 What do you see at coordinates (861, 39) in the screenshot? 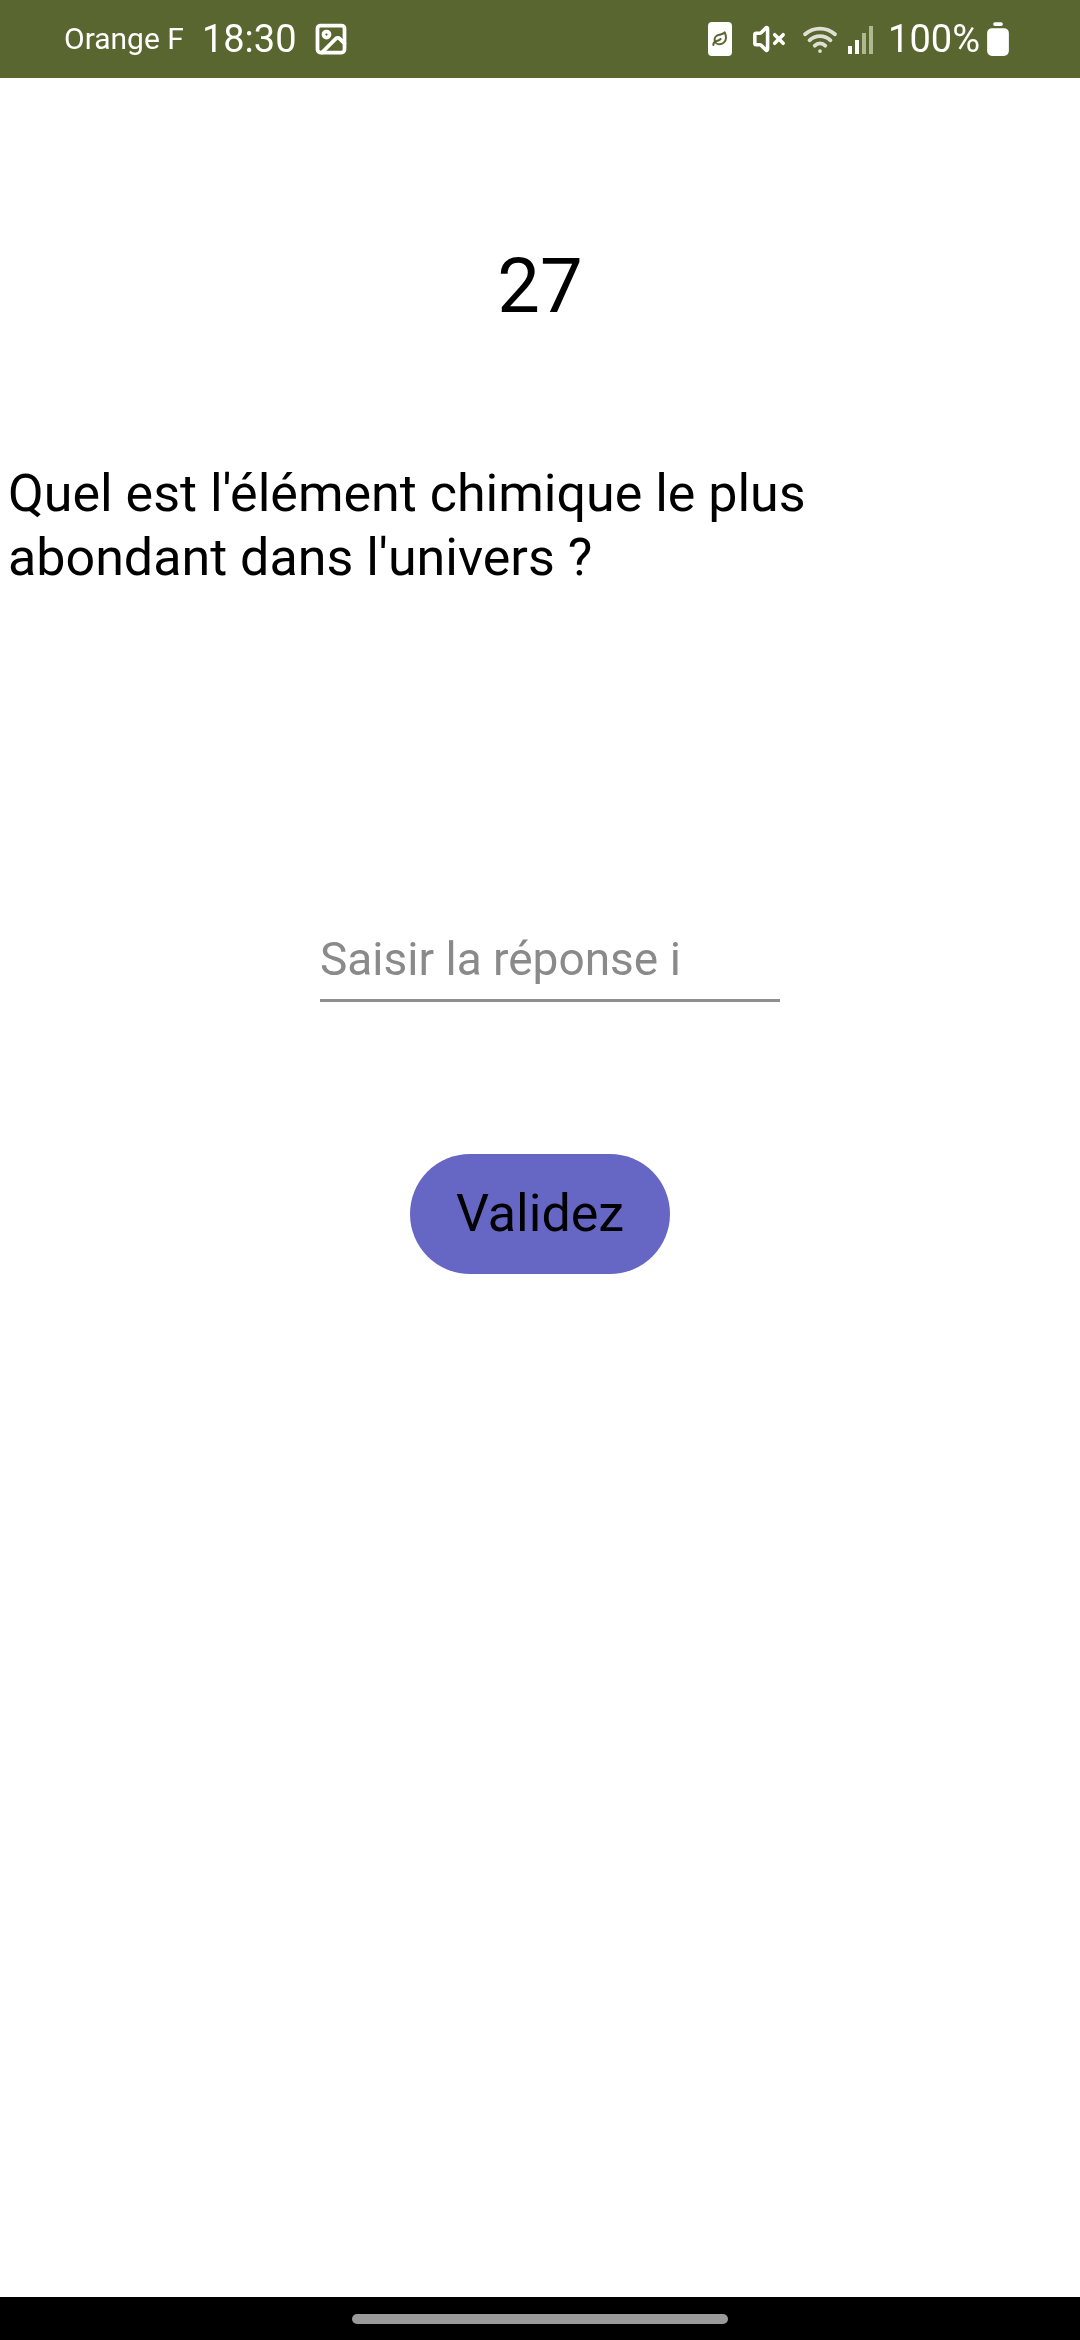
I see `signal-icon` at bounding box center [861, 39].